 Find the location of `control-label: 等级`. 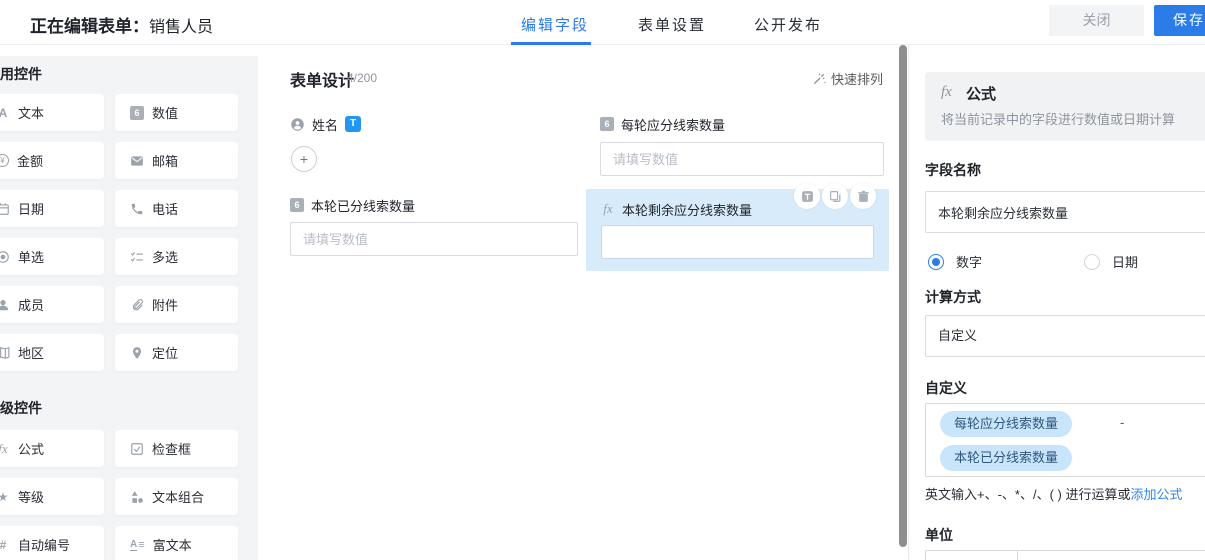

control-label: 等级 is located at coordinates (31, 497).